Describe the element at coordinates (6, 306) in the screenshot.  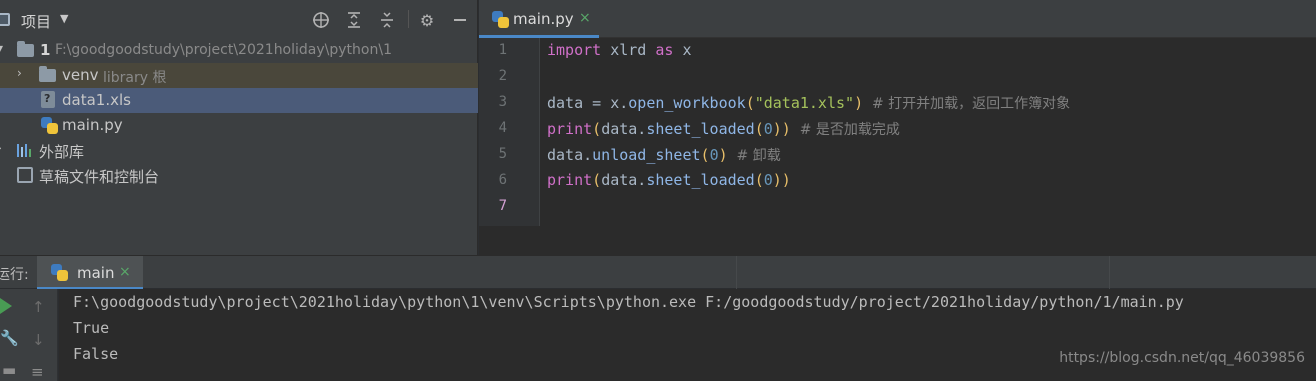
I see `rerun-icon` at that location.